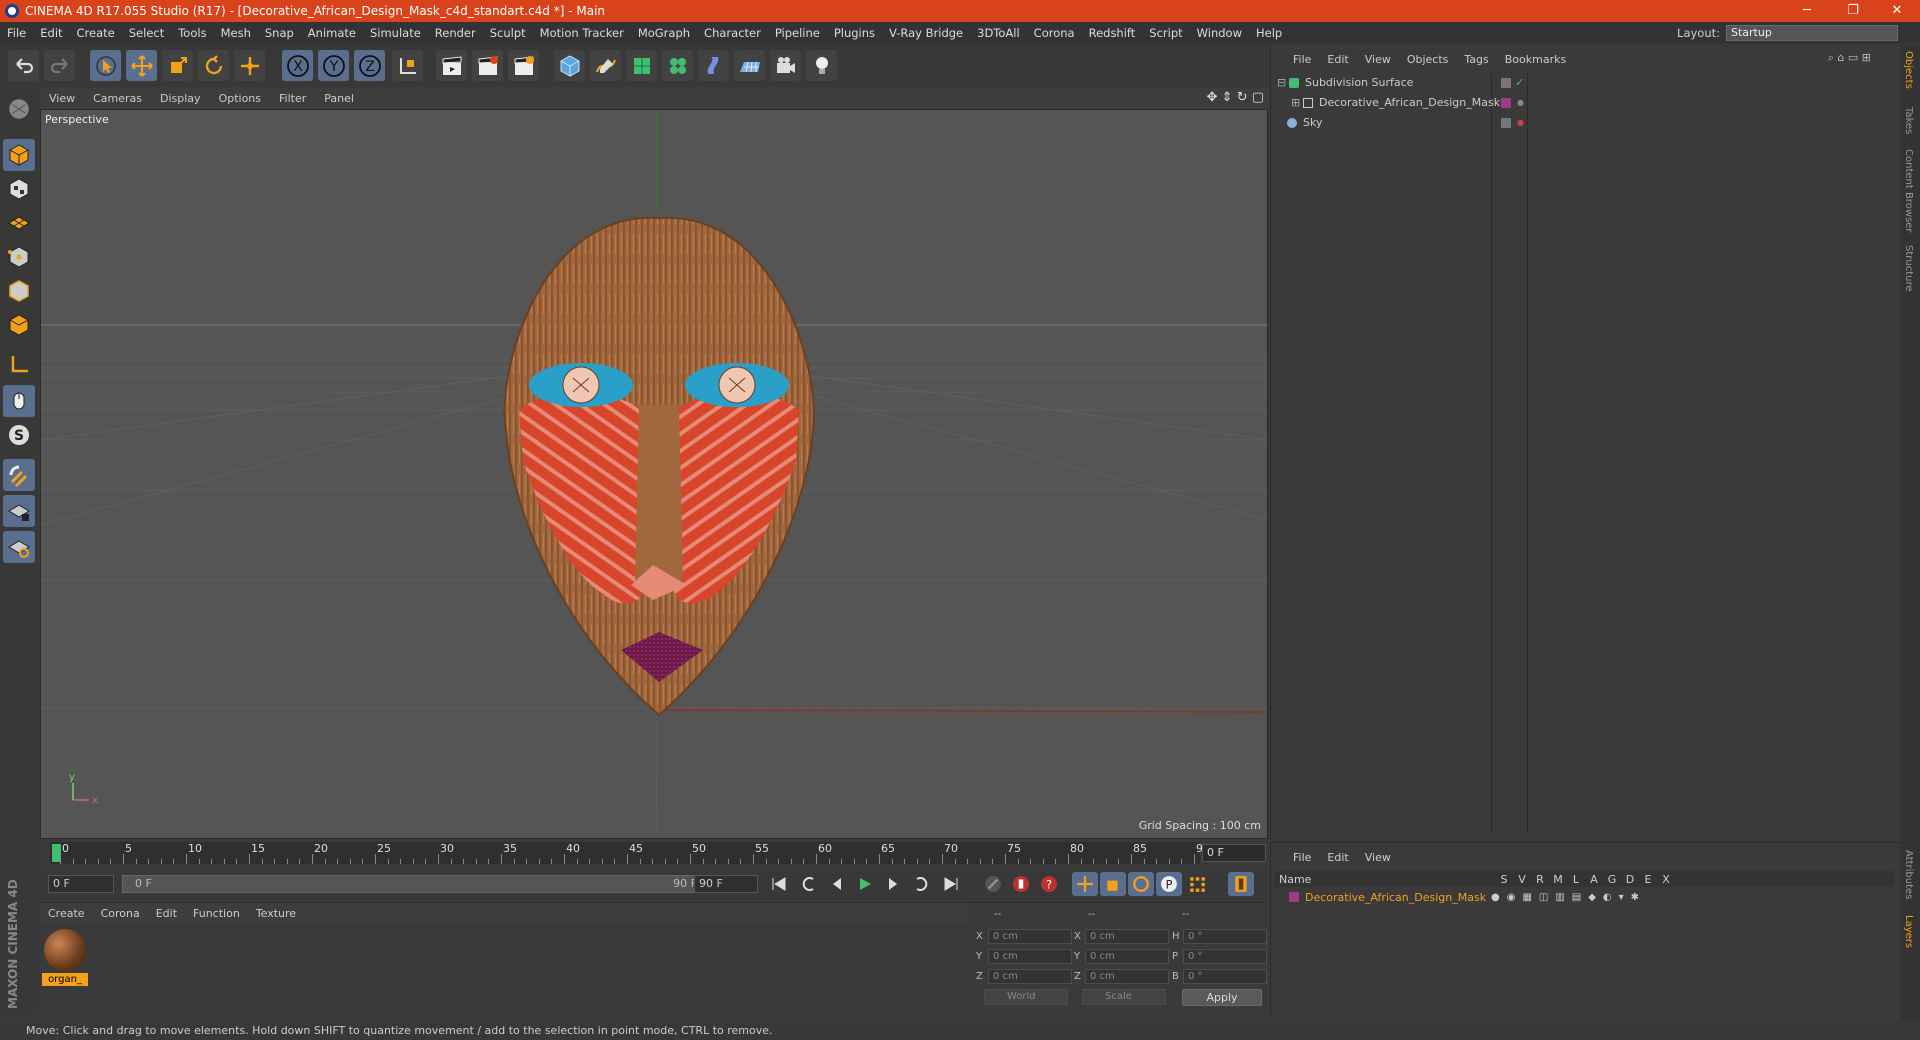 Image resolution: width=1920 pixels, height=1040 pixels. What do you see at coordinates (1124, 997) in the screenshot?
I see `size-mode-dropdown: Scale` at bounding box center [1124, 997].